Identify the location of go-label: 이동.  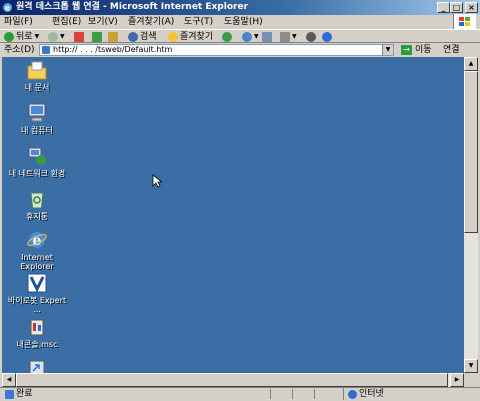
(423, 50).